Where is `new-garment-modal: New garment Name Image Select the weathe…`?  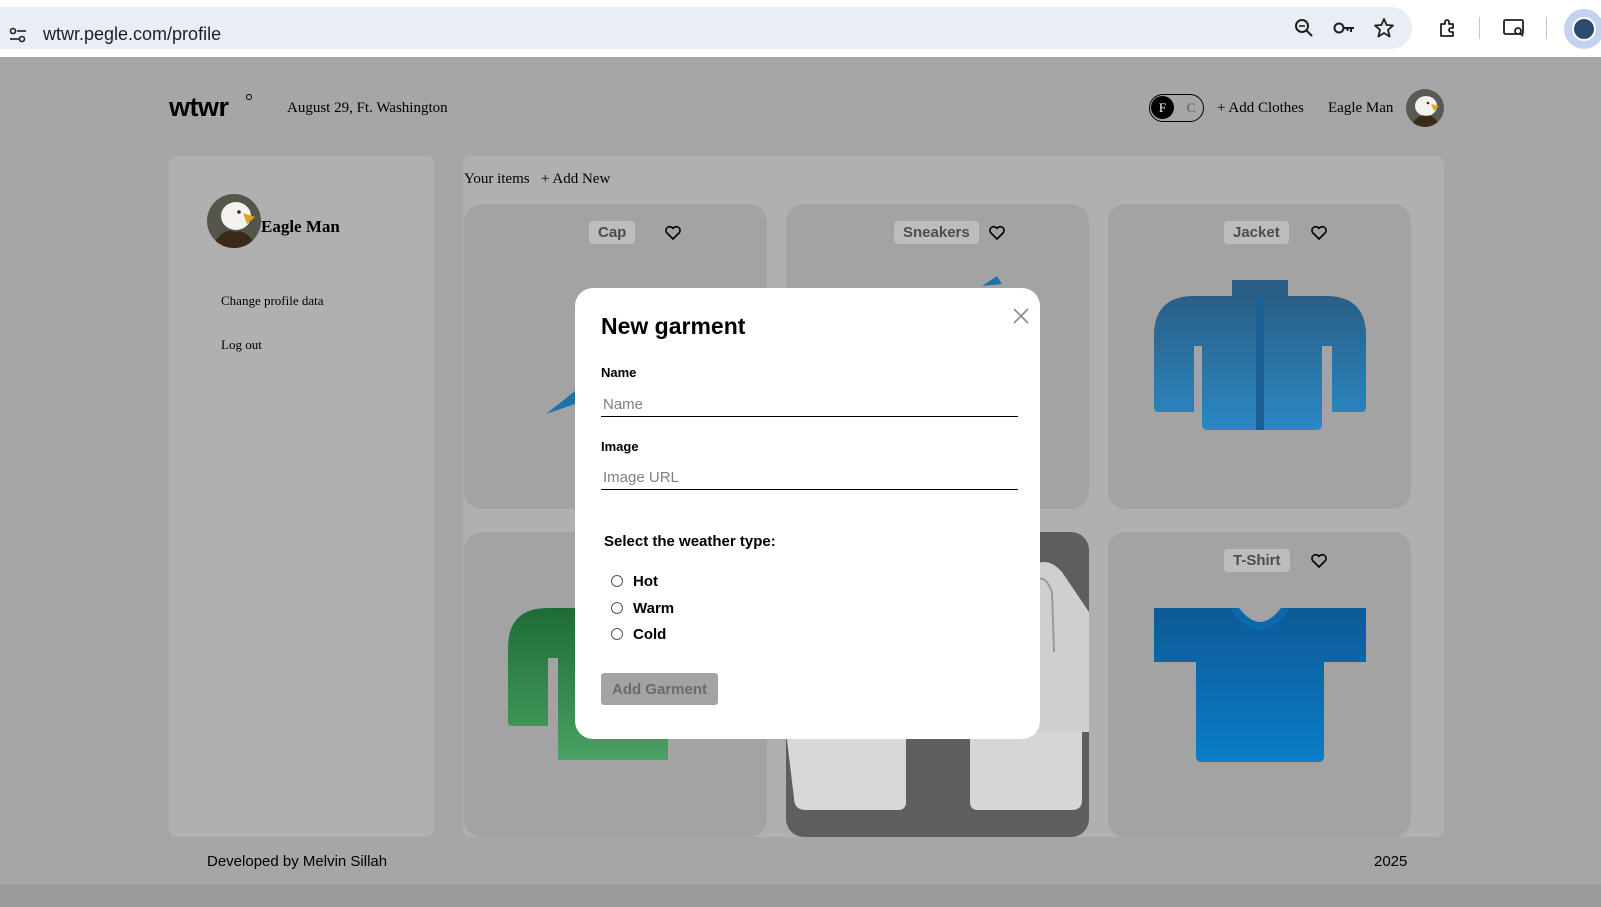
new-garment-modal: New garment Name Image Select the weathe… is located at coordinates (807, 513).